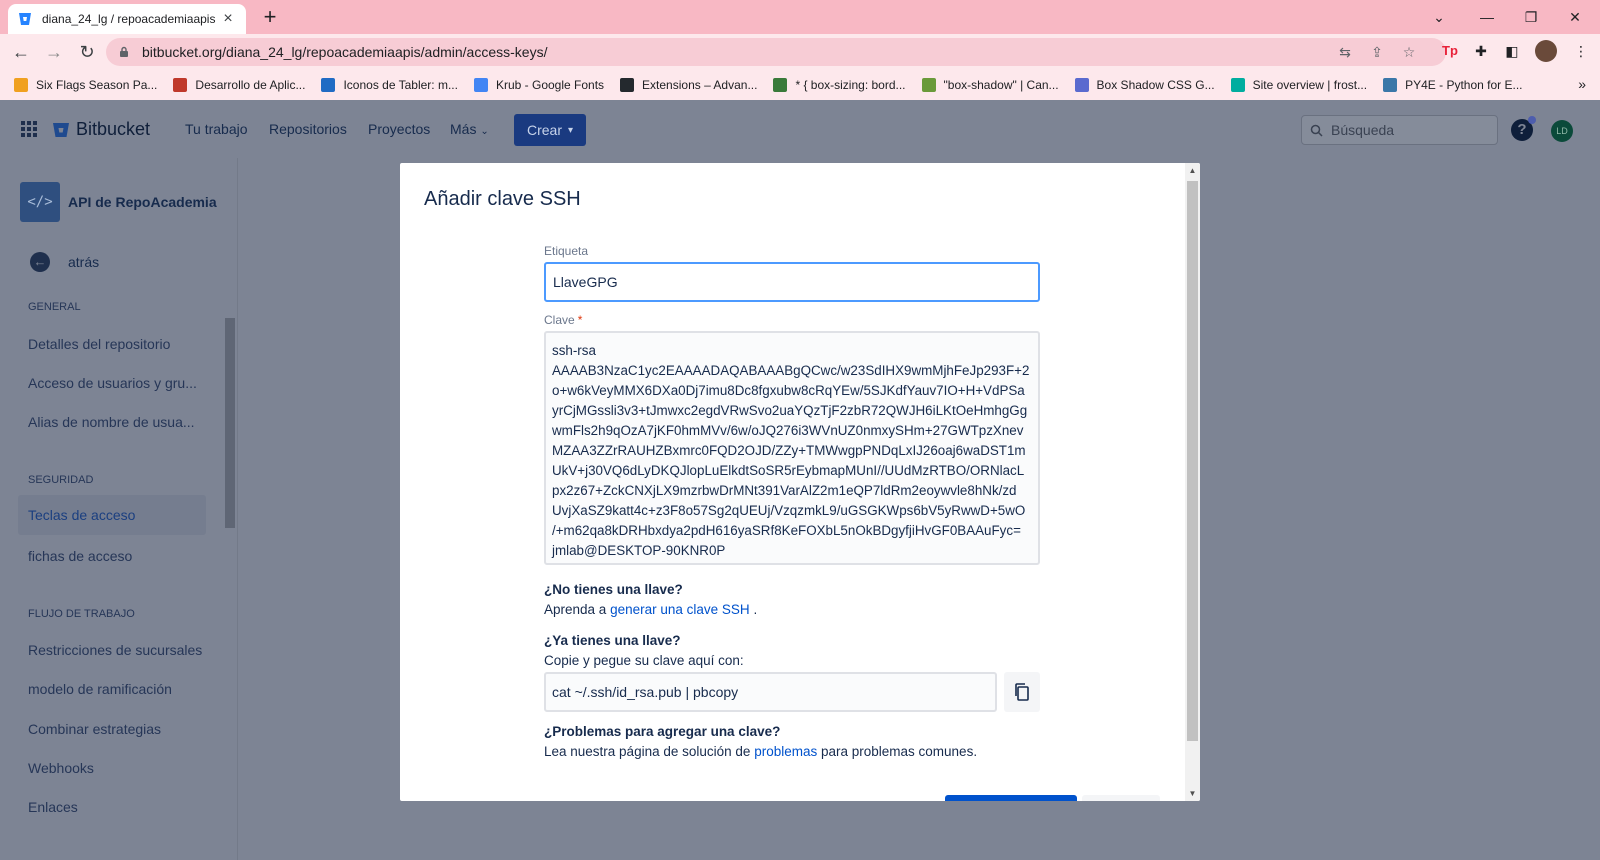 Image resolution: width=1600 pixels, height=860 pixels. I want to click on add-key-button, so click(1011, 798).